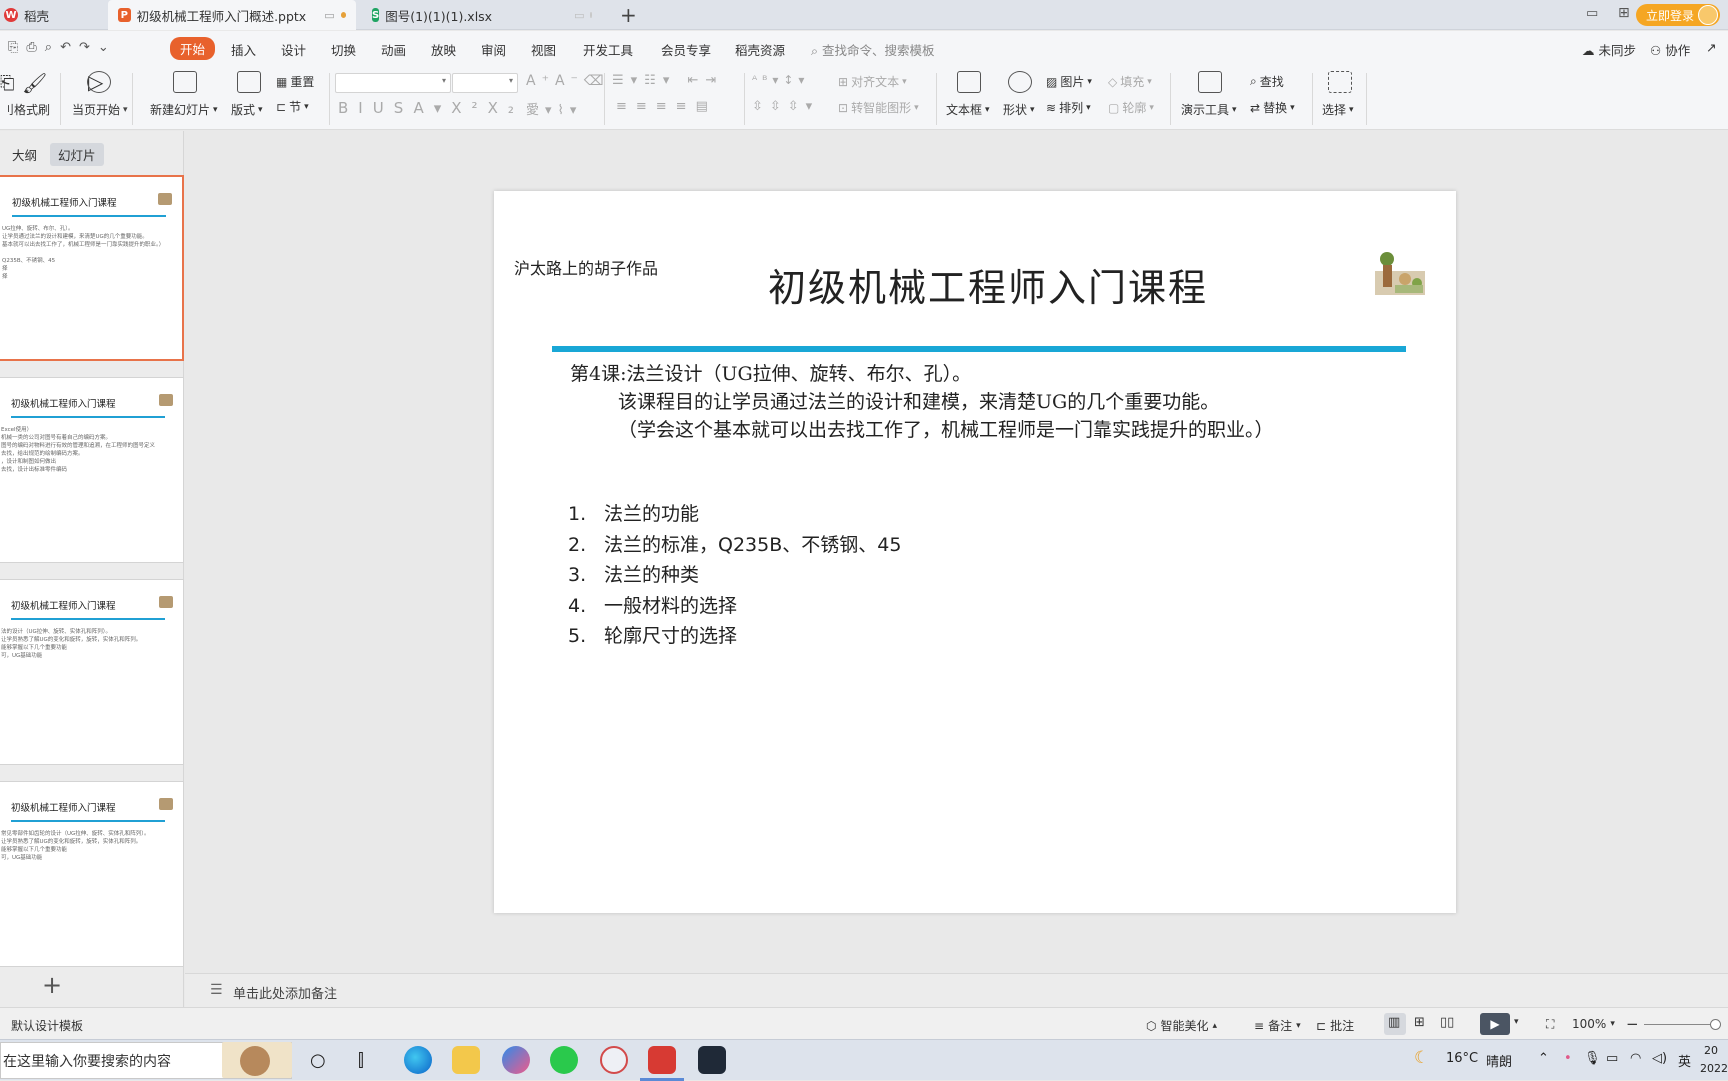  I want to click on line-spacing-icons: ⇳⇳⇳▾, so click(785, 106).